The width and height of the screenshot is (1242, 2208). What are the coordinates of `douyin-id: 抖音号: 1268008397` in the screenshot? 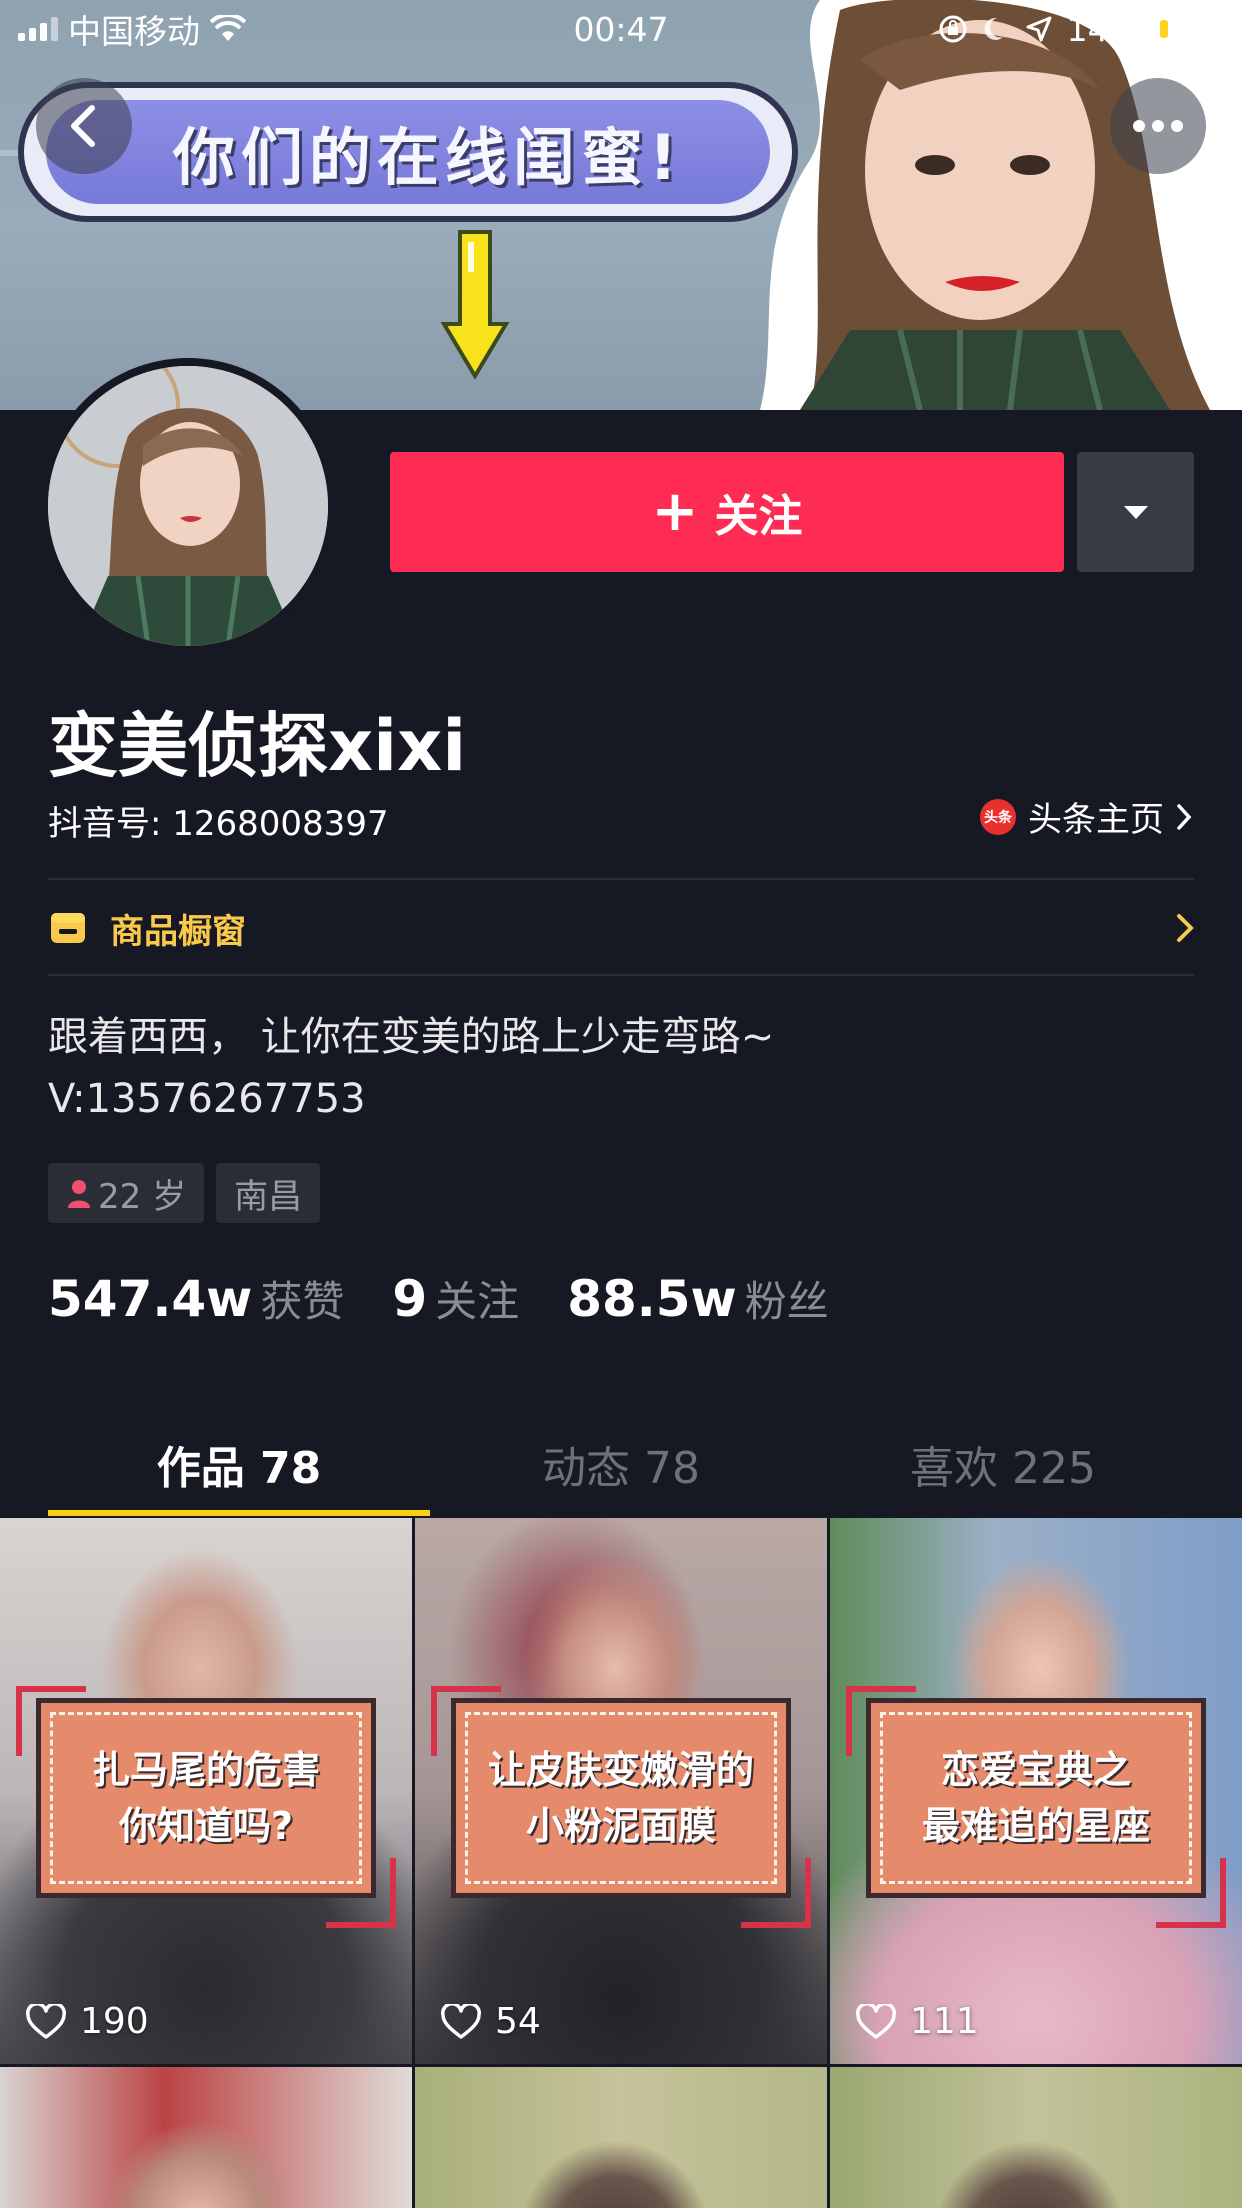 It's located at (218, 824).